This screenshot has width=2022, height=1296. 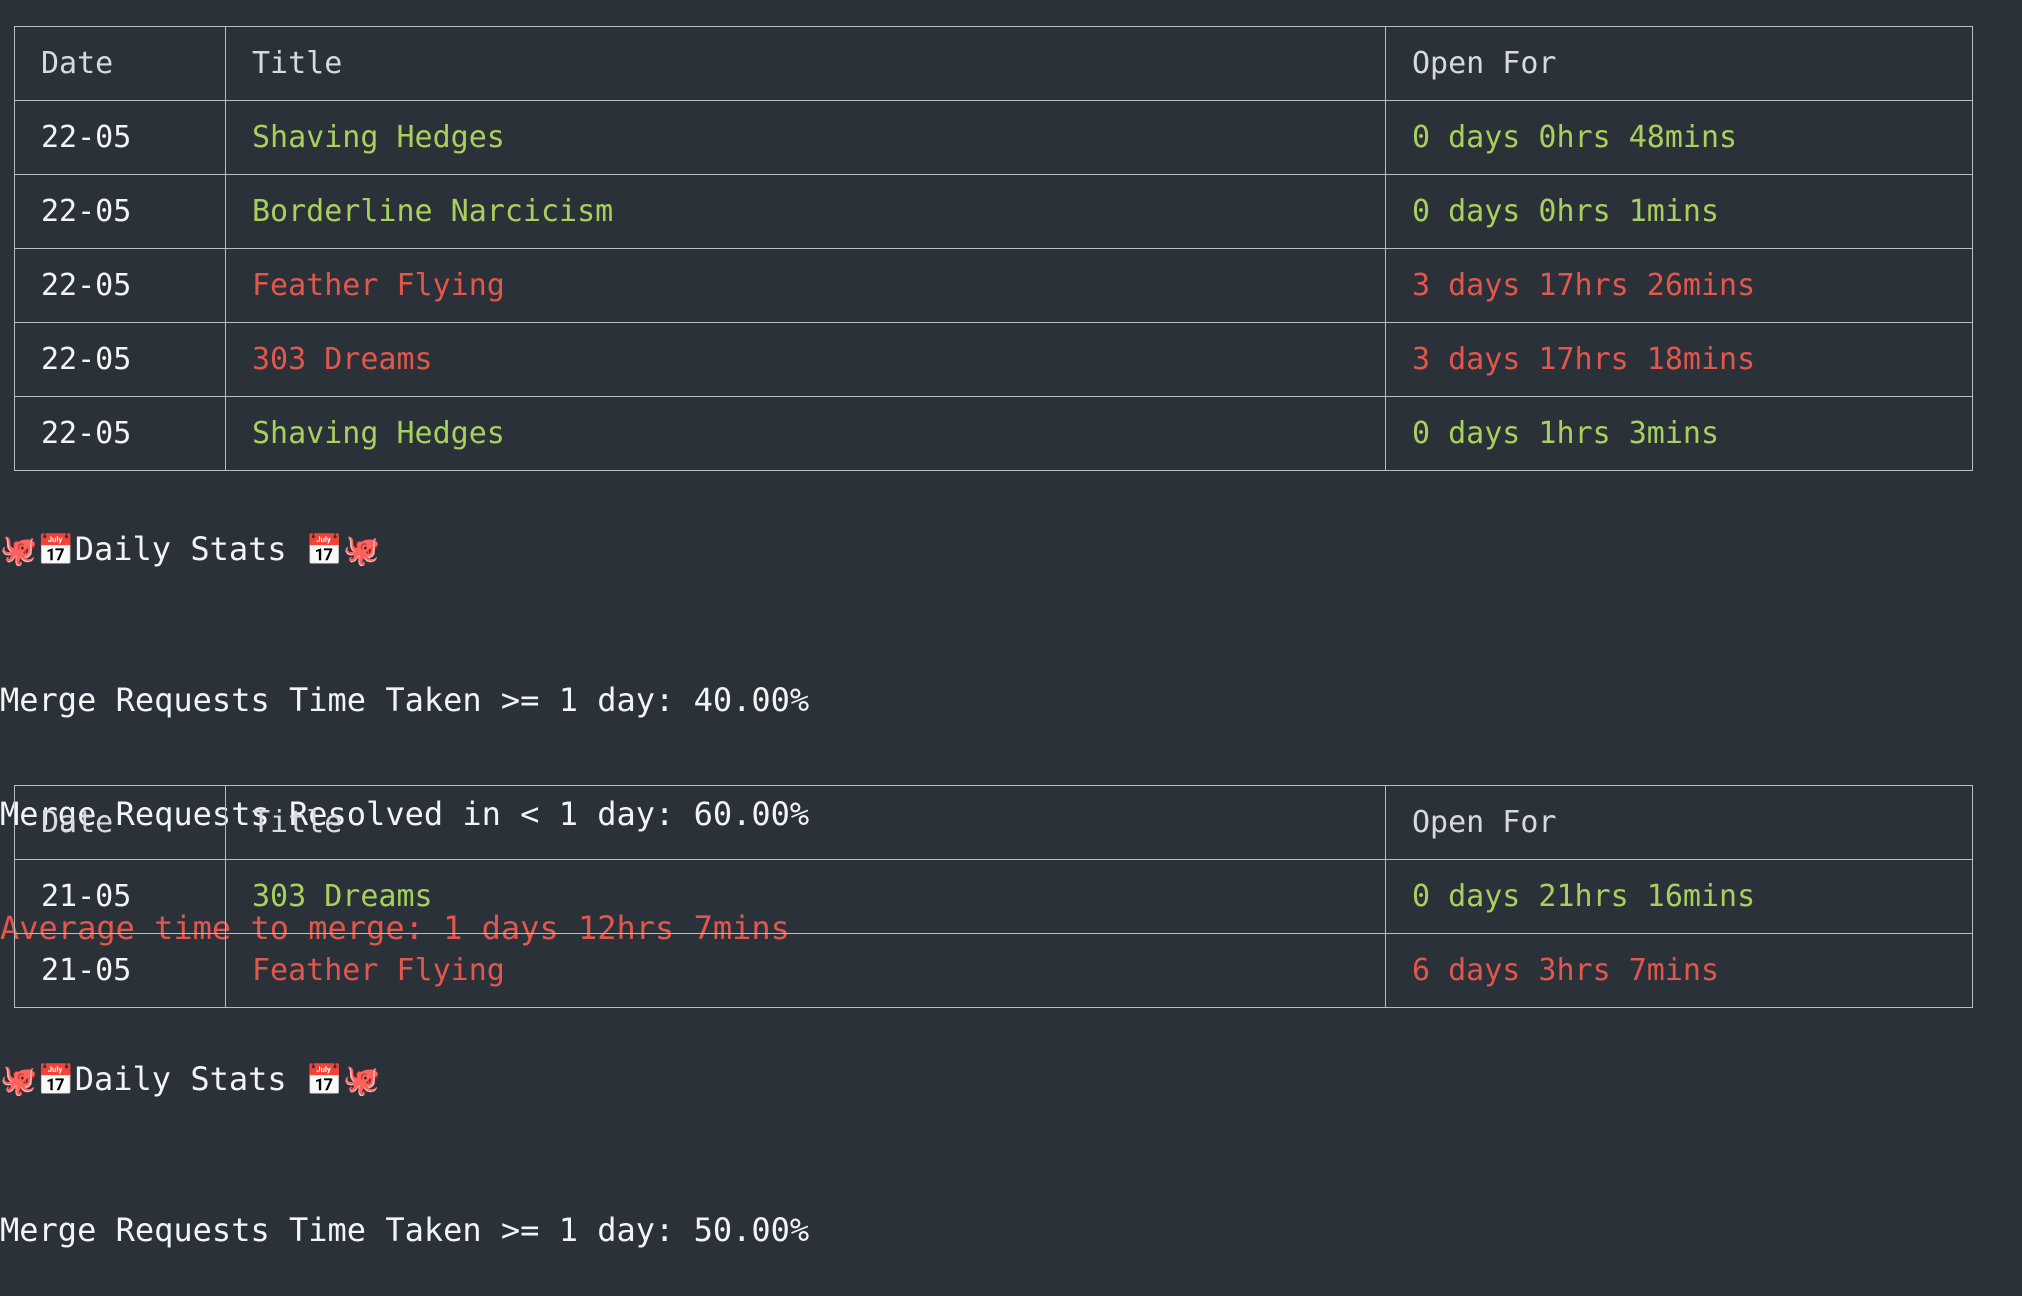 What do you see at coordinates (1679, 433) in the screenshot?
I see `cell-open-for: 0 days 1hrs 3mins` at bounding box center [1679, 433].